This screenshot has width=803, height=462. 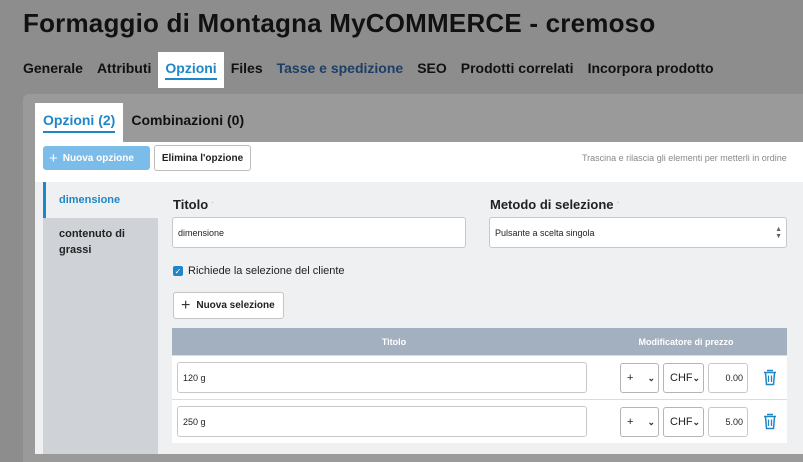 What do you see at coordinates (545, 232) in the screenshot?
I see `selection-method-value: Pulsante a scelta singola` at bounding box center [545, 232].